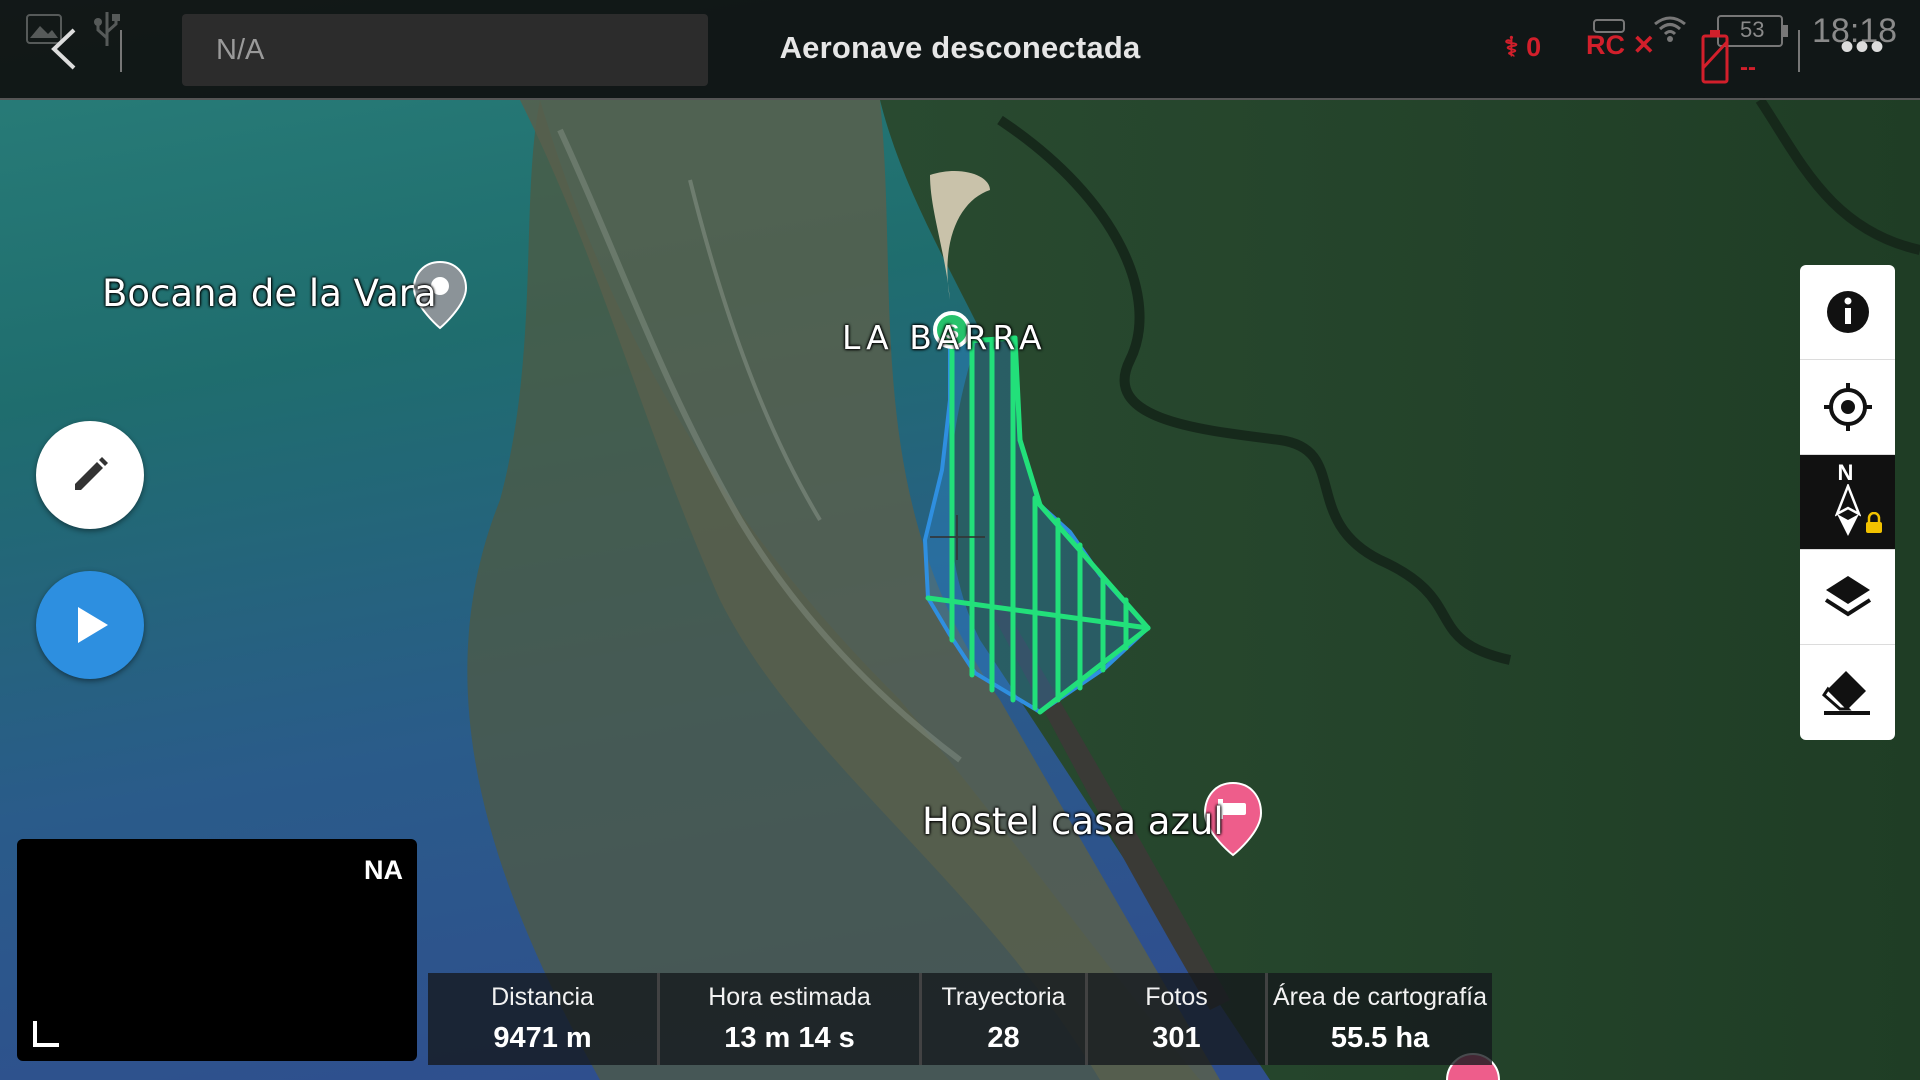  I want to click on stat-label: Hora estimada, so click(789, 997).